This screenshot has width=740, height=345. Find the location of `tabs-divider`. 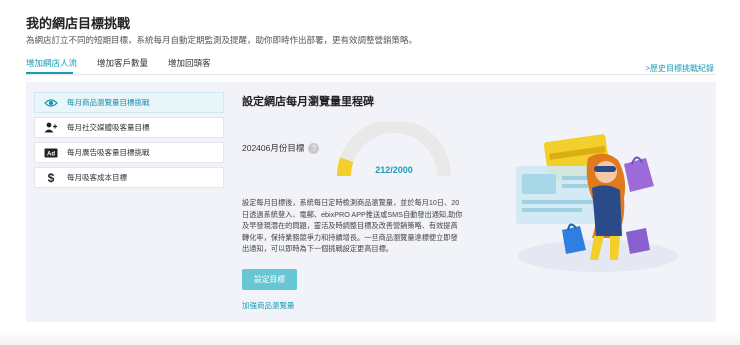

tabs-divider is located at coordinates (371, 74).